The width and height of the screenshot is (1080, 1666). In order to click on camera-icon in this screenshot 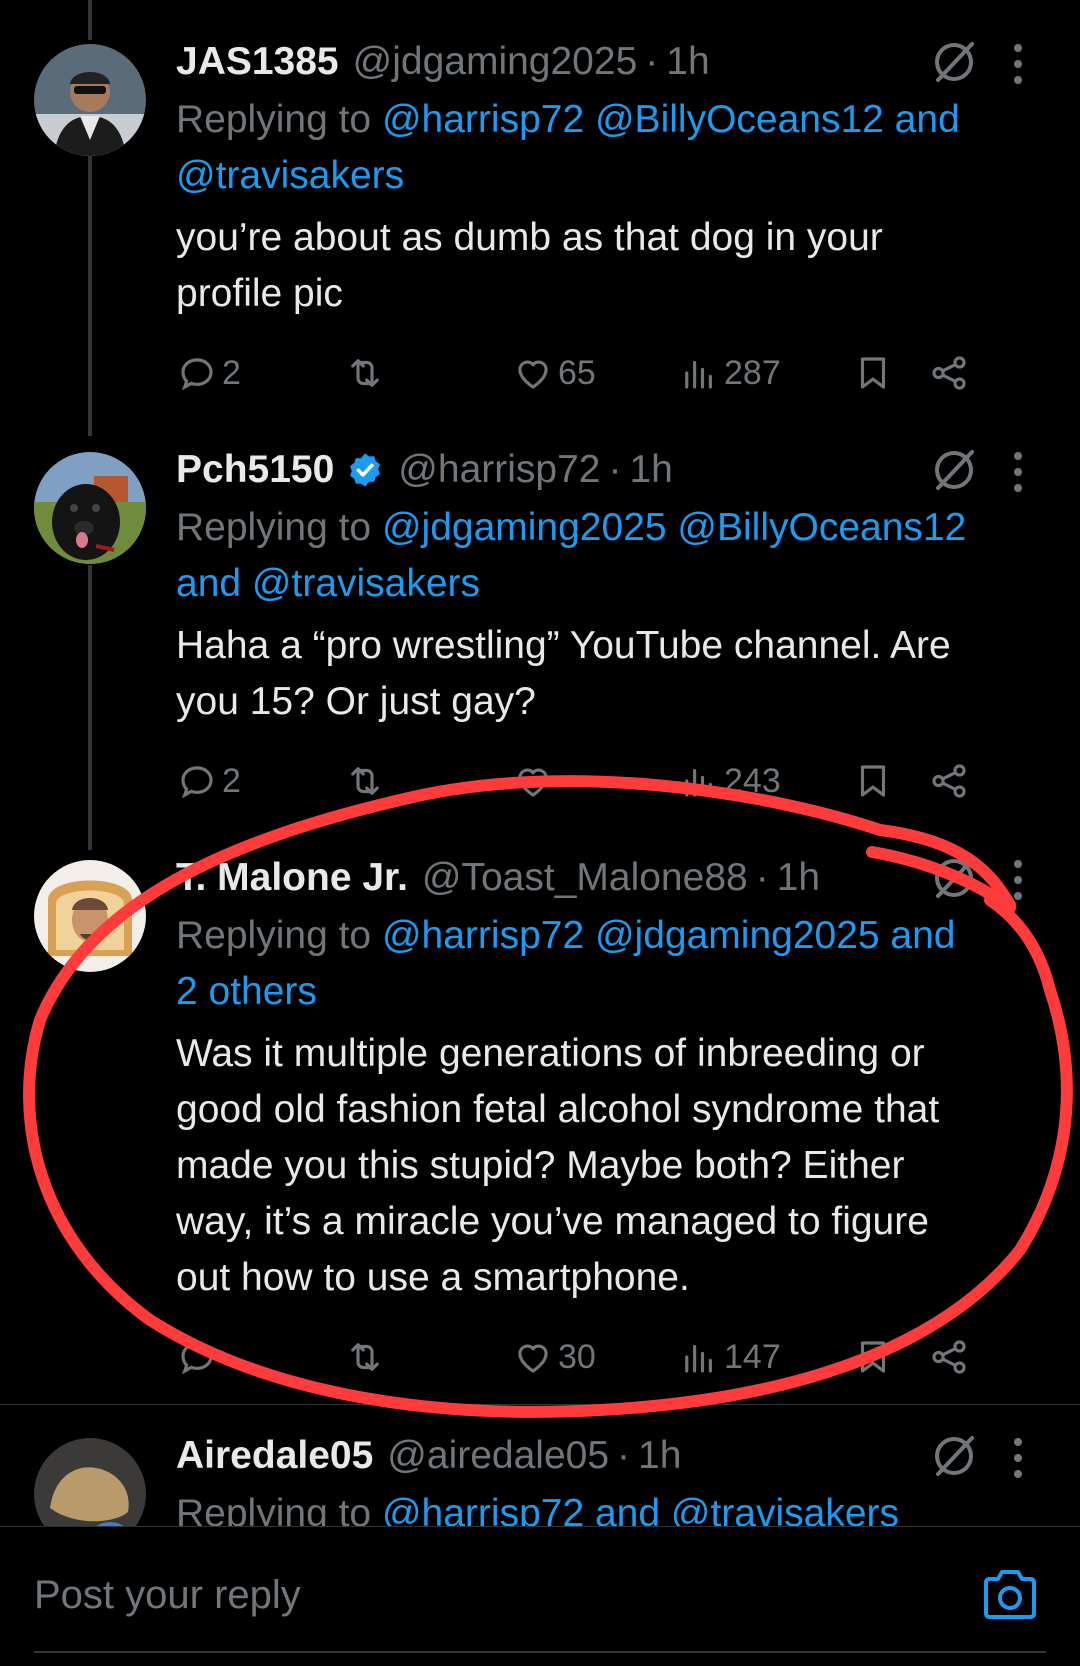, I will do `click(1010, 1595)`.